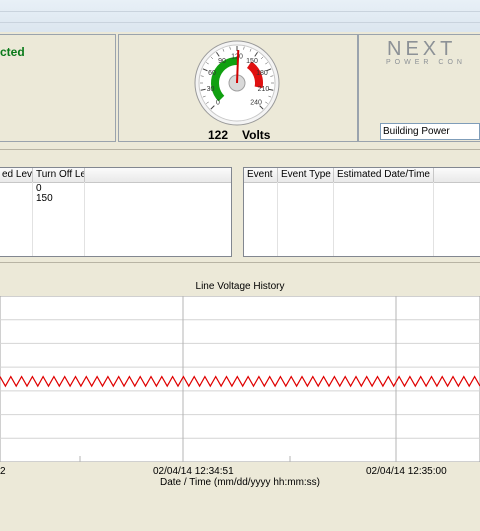 The width and height of the screenshot is (480, 531). Describe the element at coordinates (406, 471) in the screenshot. I see `x-tick-label: 02/04/14 12:35:00` at that location.